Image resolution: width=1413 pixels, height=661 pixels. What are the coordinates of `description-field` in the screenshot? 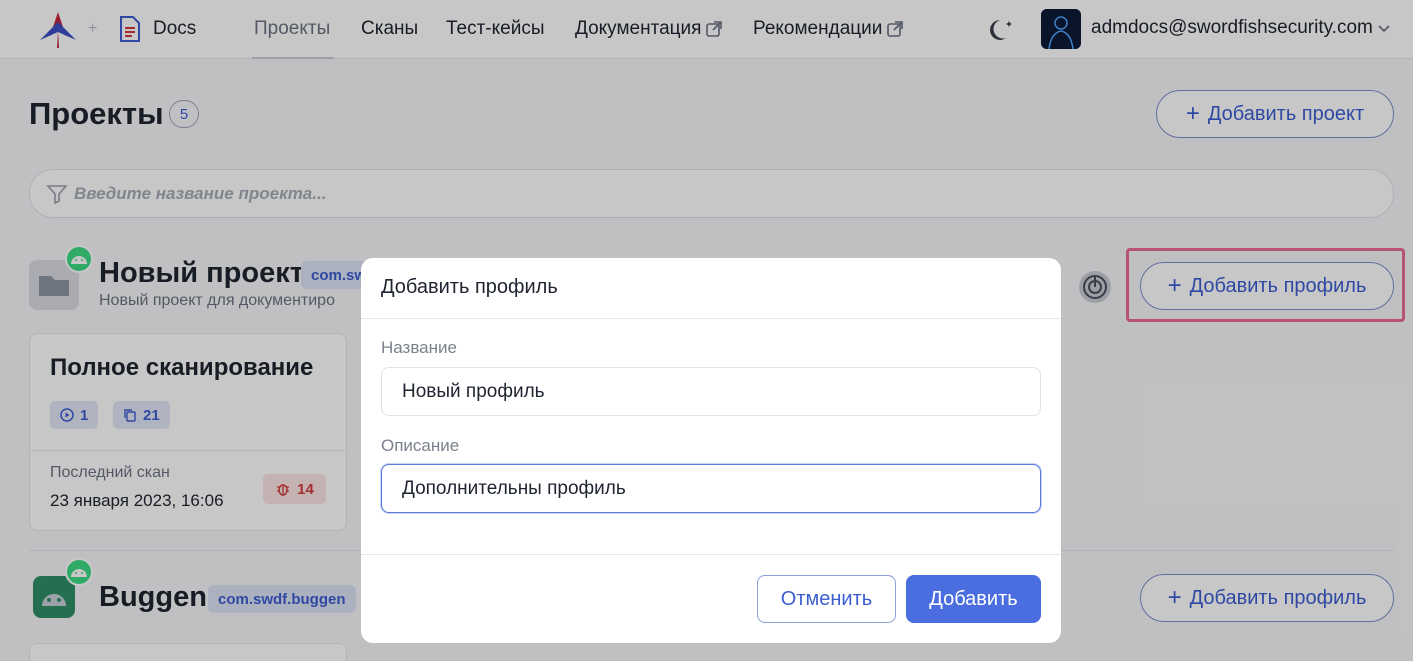 It's located at (711, 488).